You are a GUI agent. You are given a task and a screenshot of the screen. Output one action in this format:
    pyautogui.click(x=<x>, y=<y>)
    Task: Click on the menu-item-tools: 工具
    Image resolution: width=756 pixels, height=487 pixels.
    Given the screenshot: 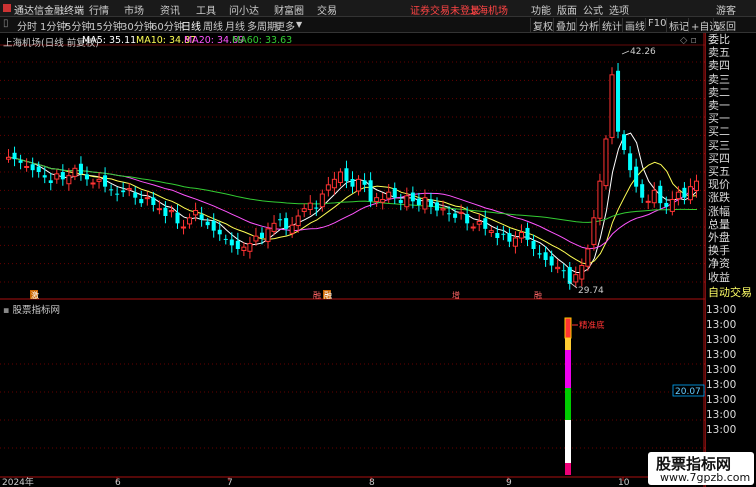 What is the action you would take?
    pyautogui.click(x=206, y=9)
    